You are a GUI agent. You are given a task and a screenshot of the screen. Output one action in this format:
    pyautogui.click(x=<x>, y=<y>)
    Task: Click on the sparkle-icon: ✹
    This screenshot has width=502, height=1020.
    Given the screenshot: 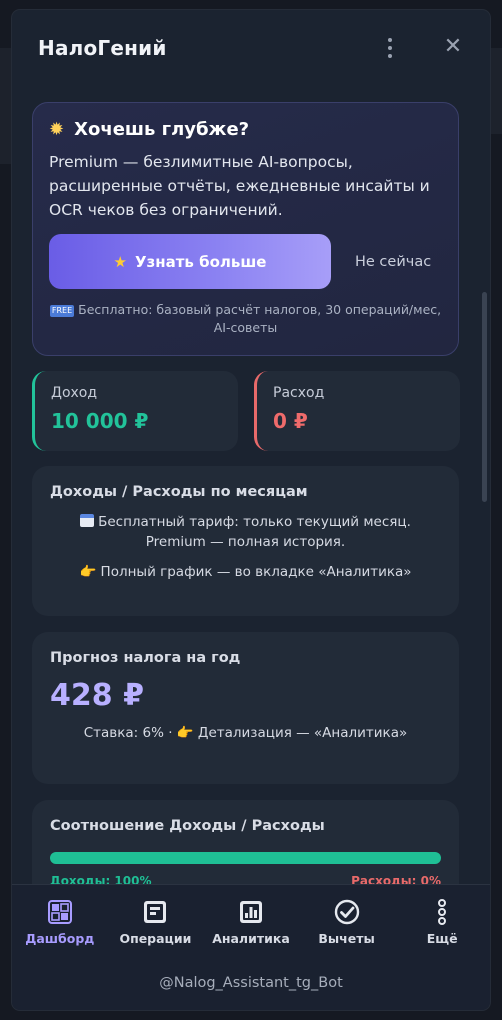 What is the action you would take?
    pyautogui.click(x=57, y=129)
    